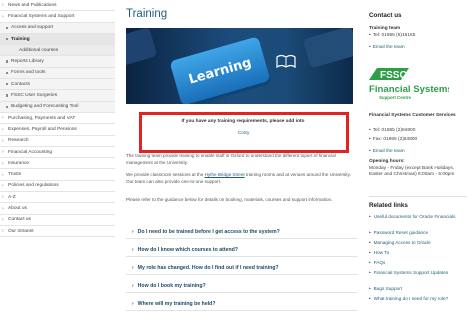 The width and height of the screenshot is (469, 318). What do you see at coordinates (57, 175) in the screenshot?
I see `nav-item: › Trusts` at bounding box center [57, 175].